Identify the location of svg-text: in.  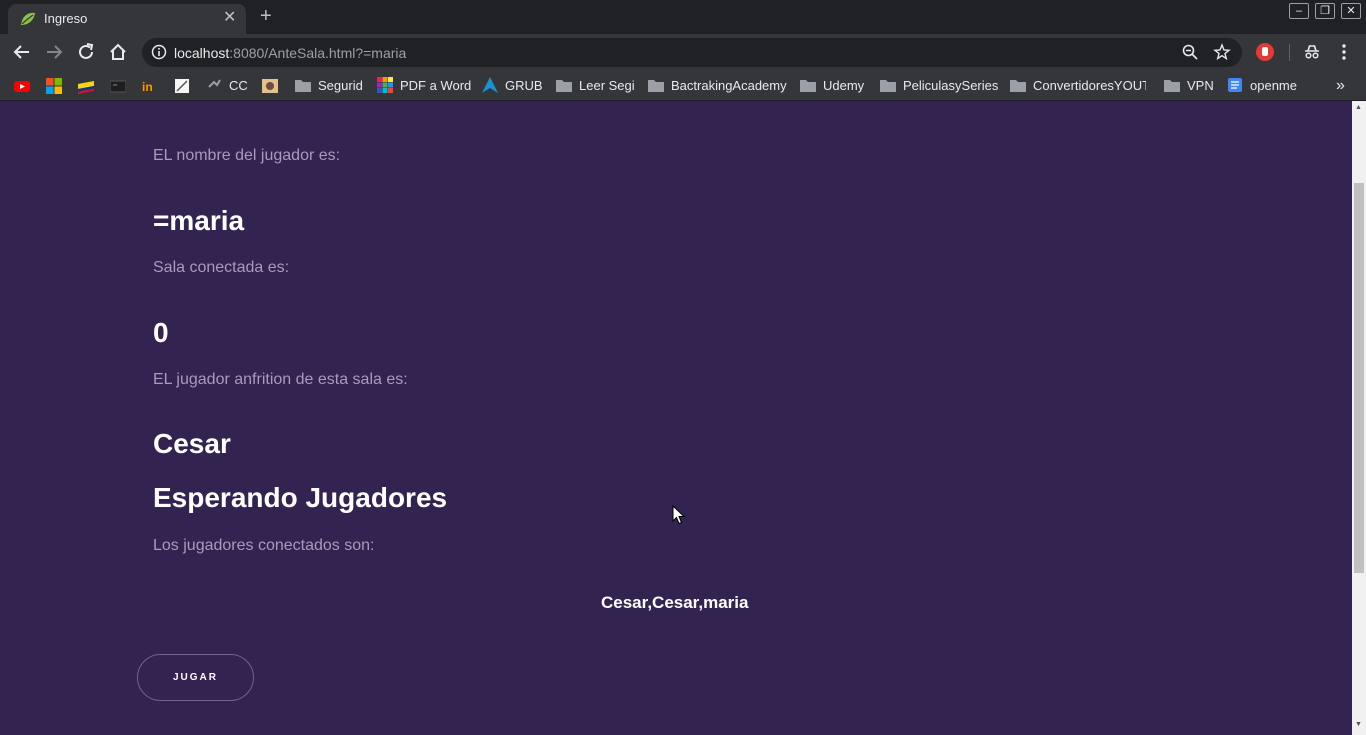
(147, 87).